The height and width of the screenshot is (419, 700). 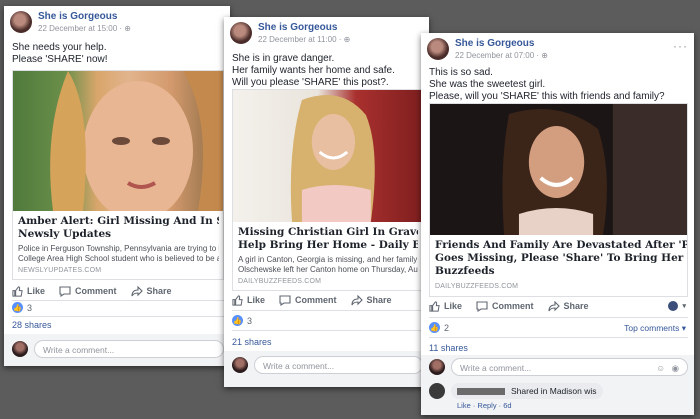 What do you see at coordinates (313, 70) in the screenshot?
I see `message-line: Her family wants her home and safe.` at bounding box center [313, 70].